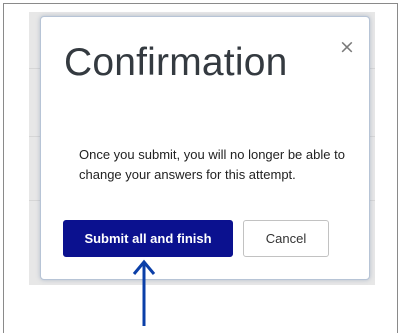 The width and height of the screenshot is (402, 333). I want to click on arrow-up-icon, so click(144, 292).